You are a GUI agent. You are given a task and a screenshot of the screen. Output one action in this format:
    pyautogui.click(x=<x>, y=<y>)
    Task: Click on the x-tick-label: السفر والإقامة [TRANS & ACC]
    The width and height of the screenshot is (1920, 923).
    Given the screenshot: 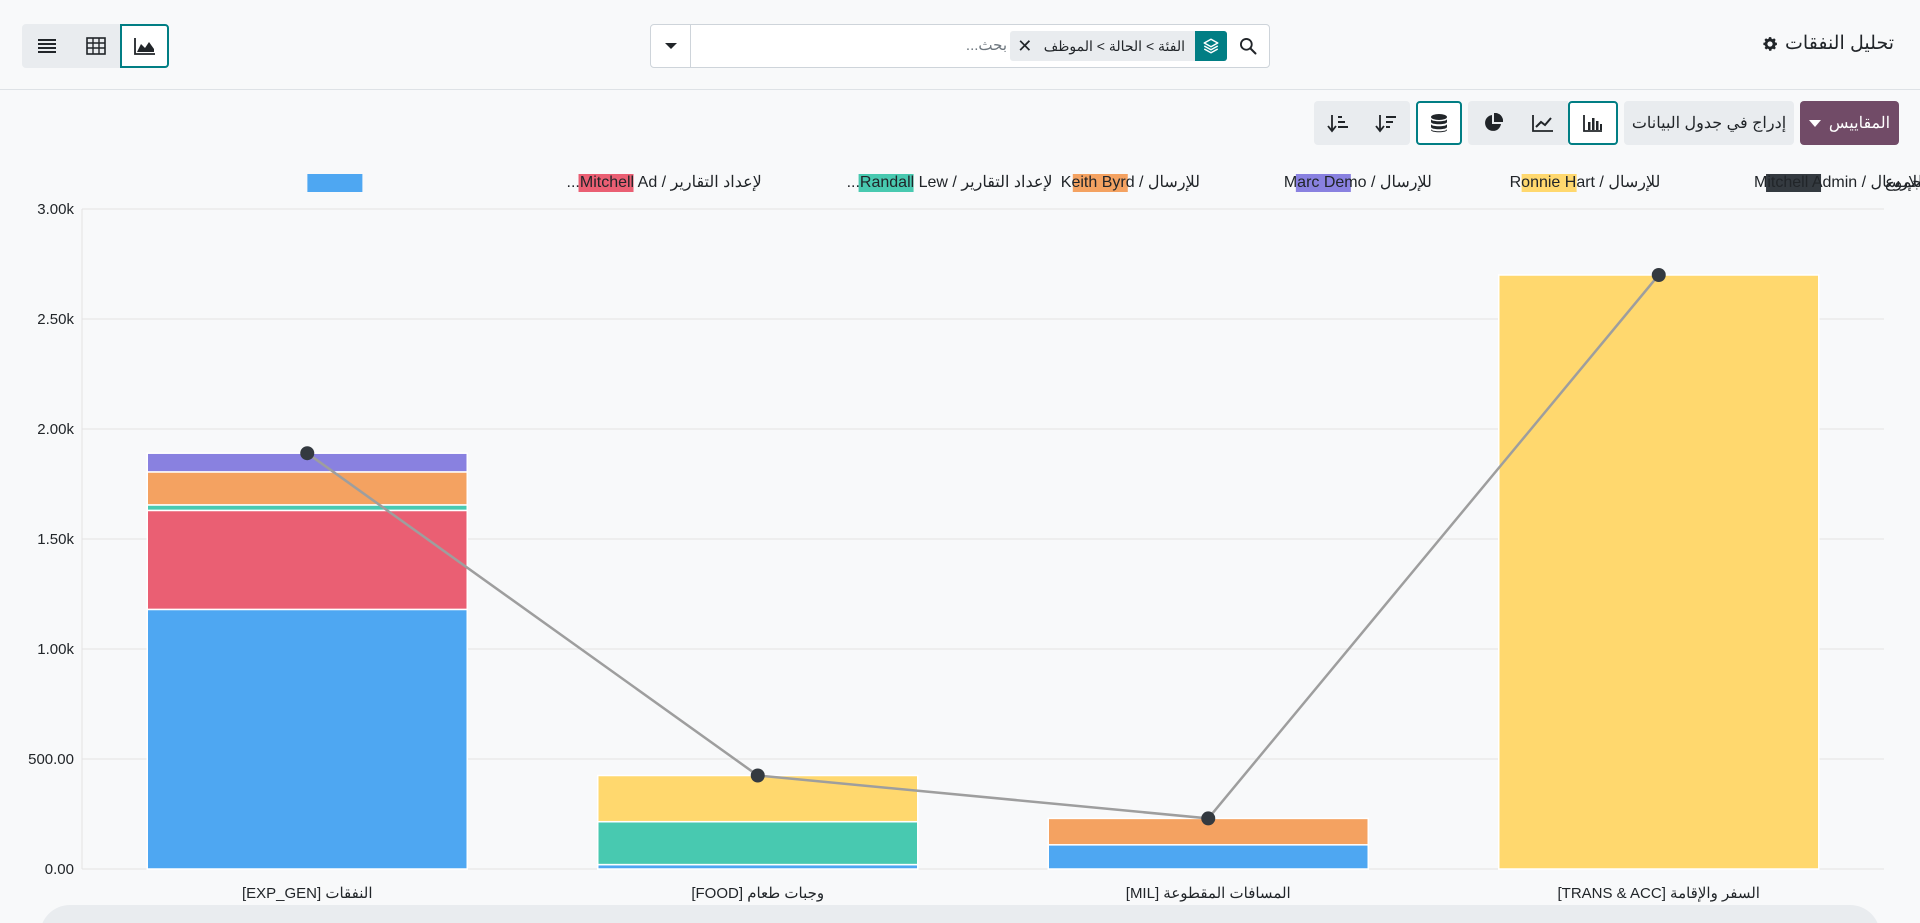 What is the action you would take?
    pyautogui.click(x=1659, y=893)
    